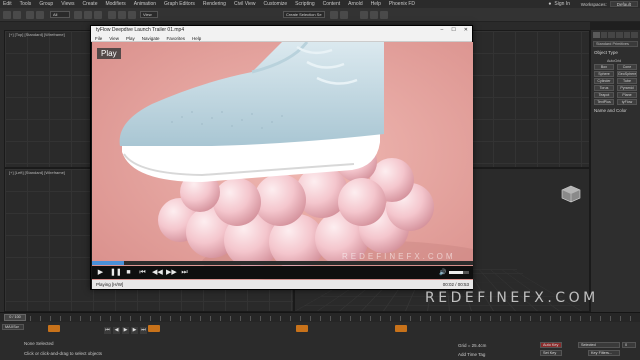 This screenshot has height=360, width=640. I want to click on region-select-icon, so click(98, 15).